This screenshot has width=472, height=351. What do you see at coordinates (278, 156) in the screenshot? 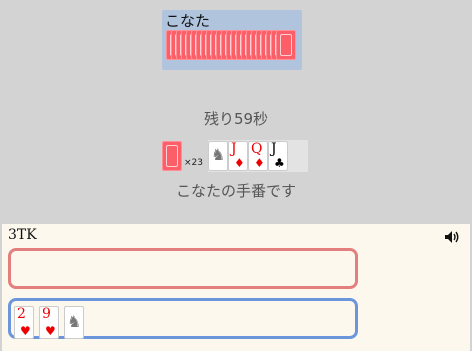
I see `field-card: J ♣` at bounding box center [278, 156].